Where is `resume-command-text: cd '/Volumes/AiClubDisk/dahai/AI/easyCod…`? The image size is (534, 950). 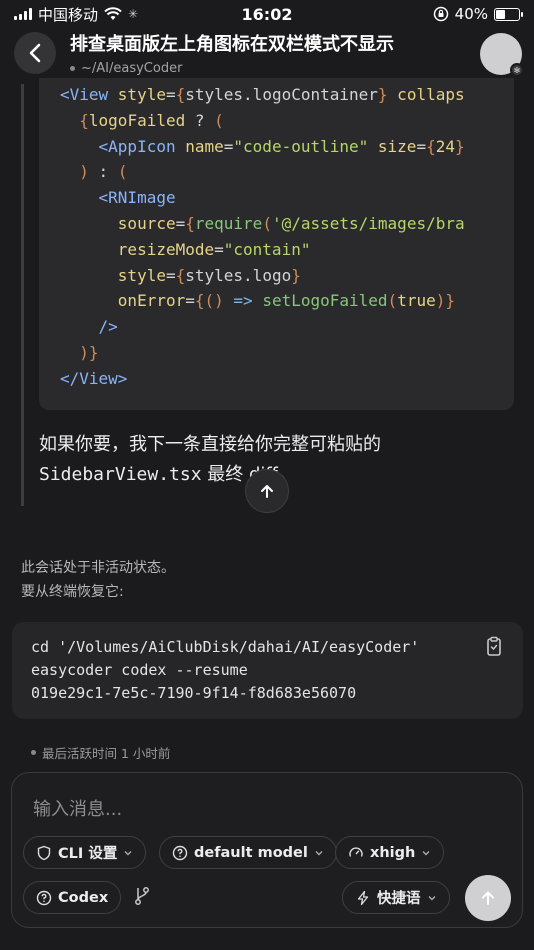
resume-command-text: cd '/Volumes/AiClubDisk/dahai/AI/easyCod… is located at coordinates (225, 670).